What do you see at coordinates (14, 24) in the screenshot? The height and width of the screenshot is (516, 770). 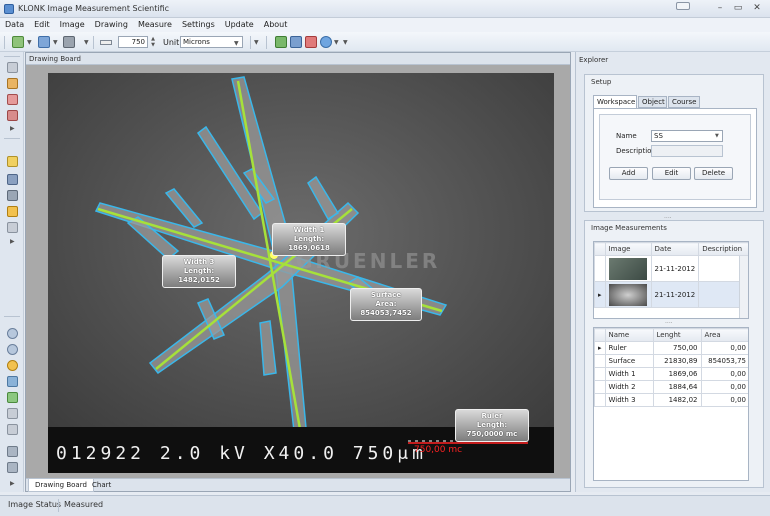 I see `menu-data: Data` at bounding box center [14, 24].